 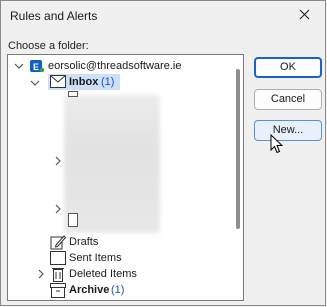 I want to click on cancel-button: Cancel, so click(x=288, y=99).